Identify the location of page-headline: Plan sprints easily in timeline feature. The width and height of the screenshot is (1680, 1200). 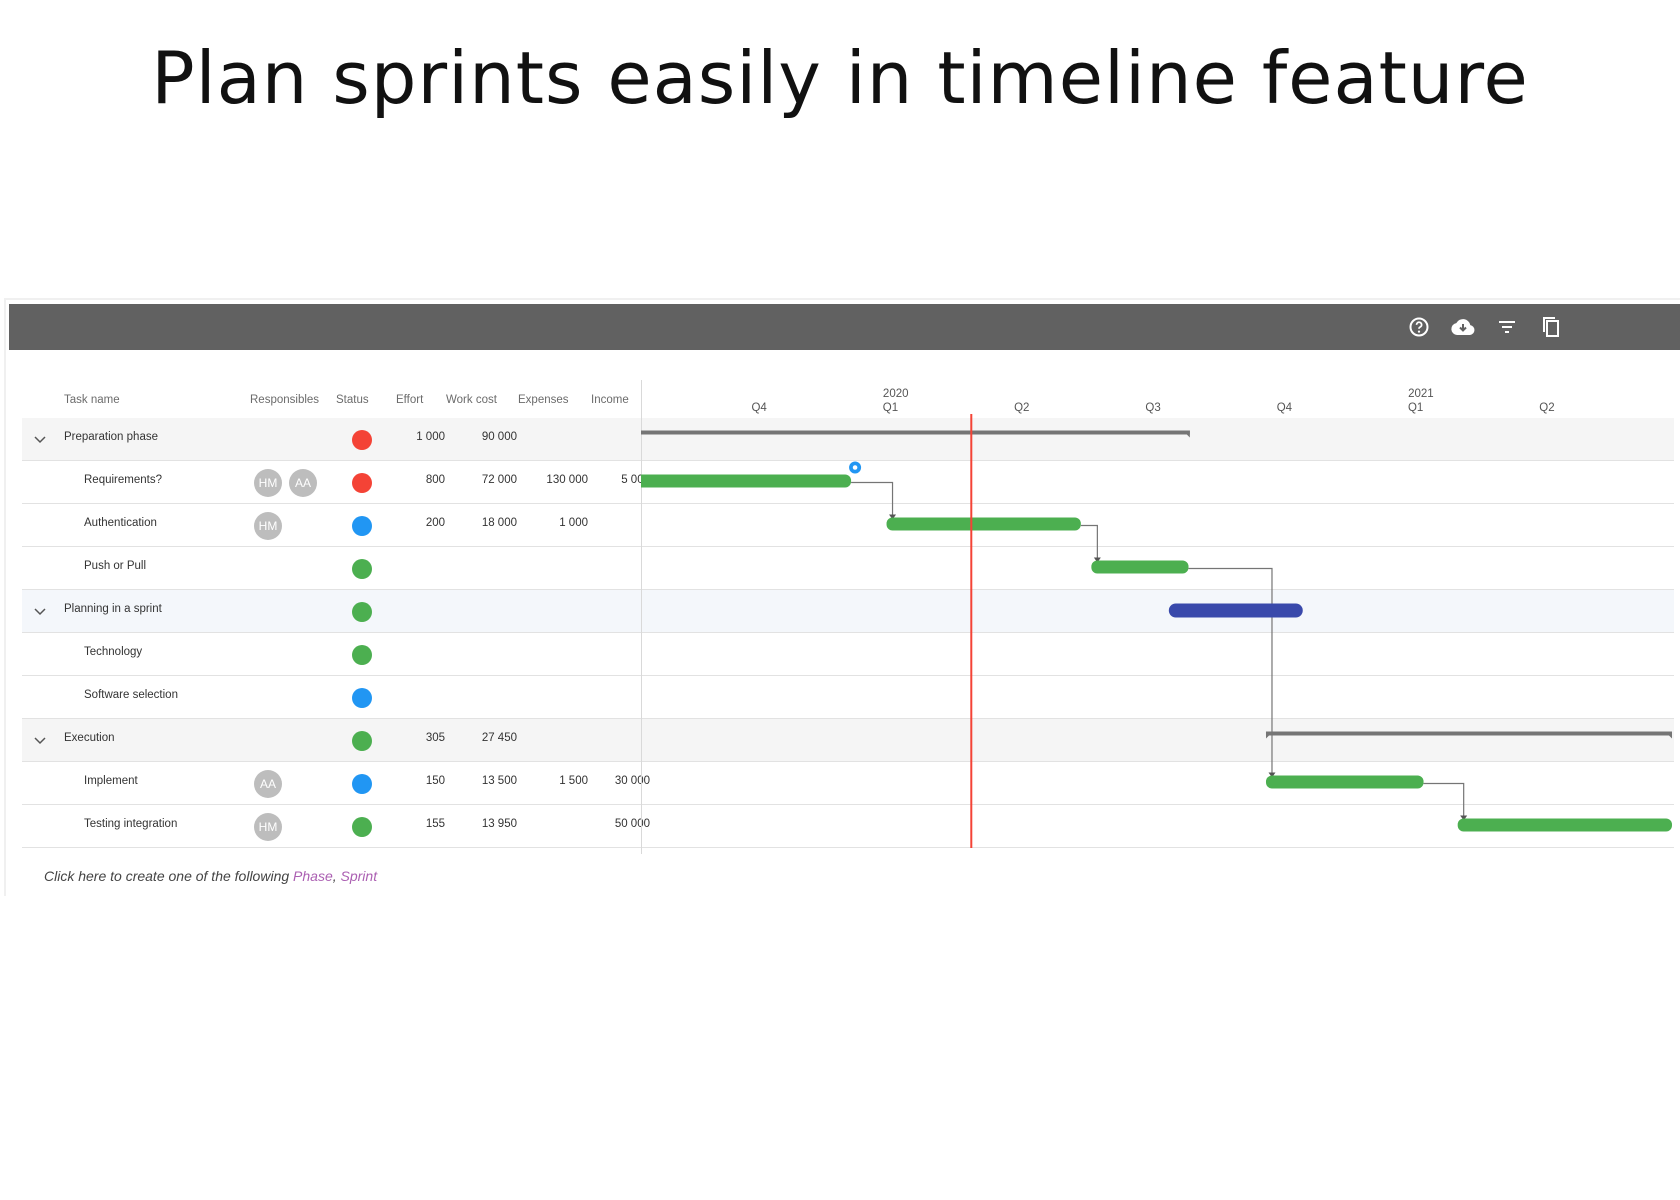
(840, 78).